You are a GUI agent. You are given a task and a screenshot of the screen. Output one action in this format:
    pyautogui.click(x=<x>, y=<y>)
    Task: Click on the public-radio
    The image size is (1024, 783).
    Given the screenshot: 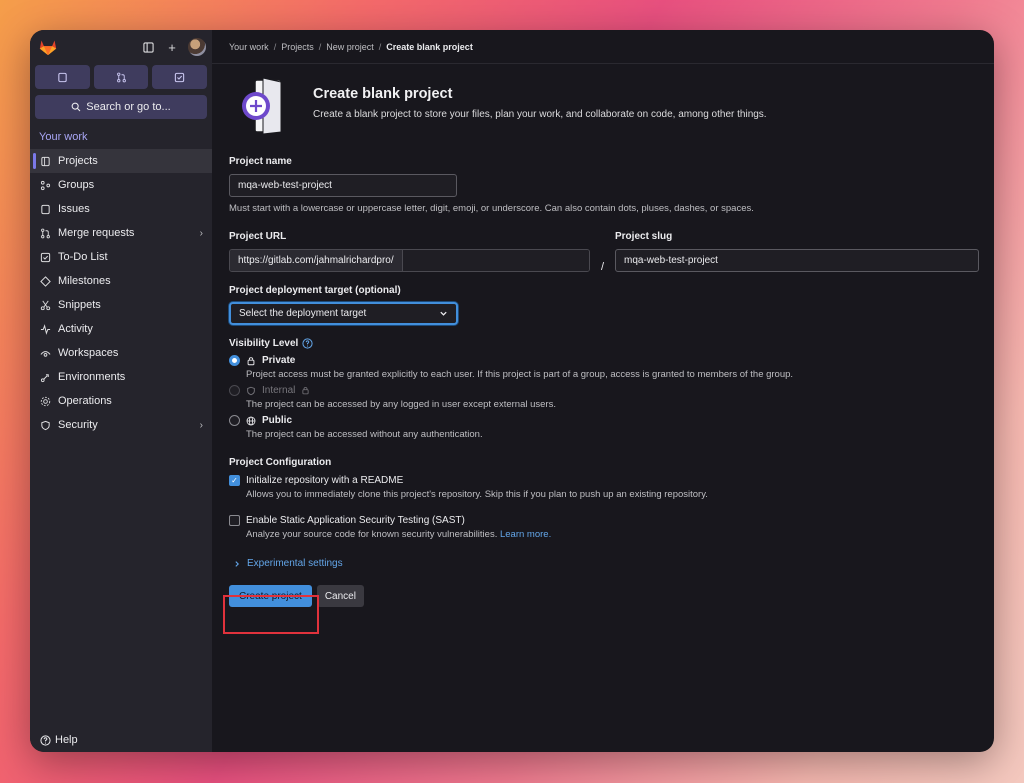 What is the action you would take?
    pyautogui.click(x=234, y=420)
    